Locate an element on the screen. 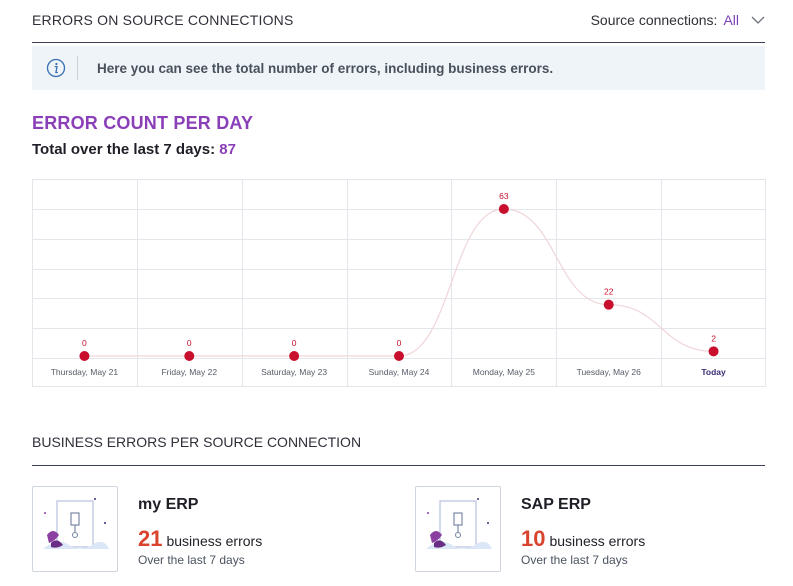 The image size is (793, 586). x-tick-label: Sunday, May 24 is located at coordinates (399, 372).